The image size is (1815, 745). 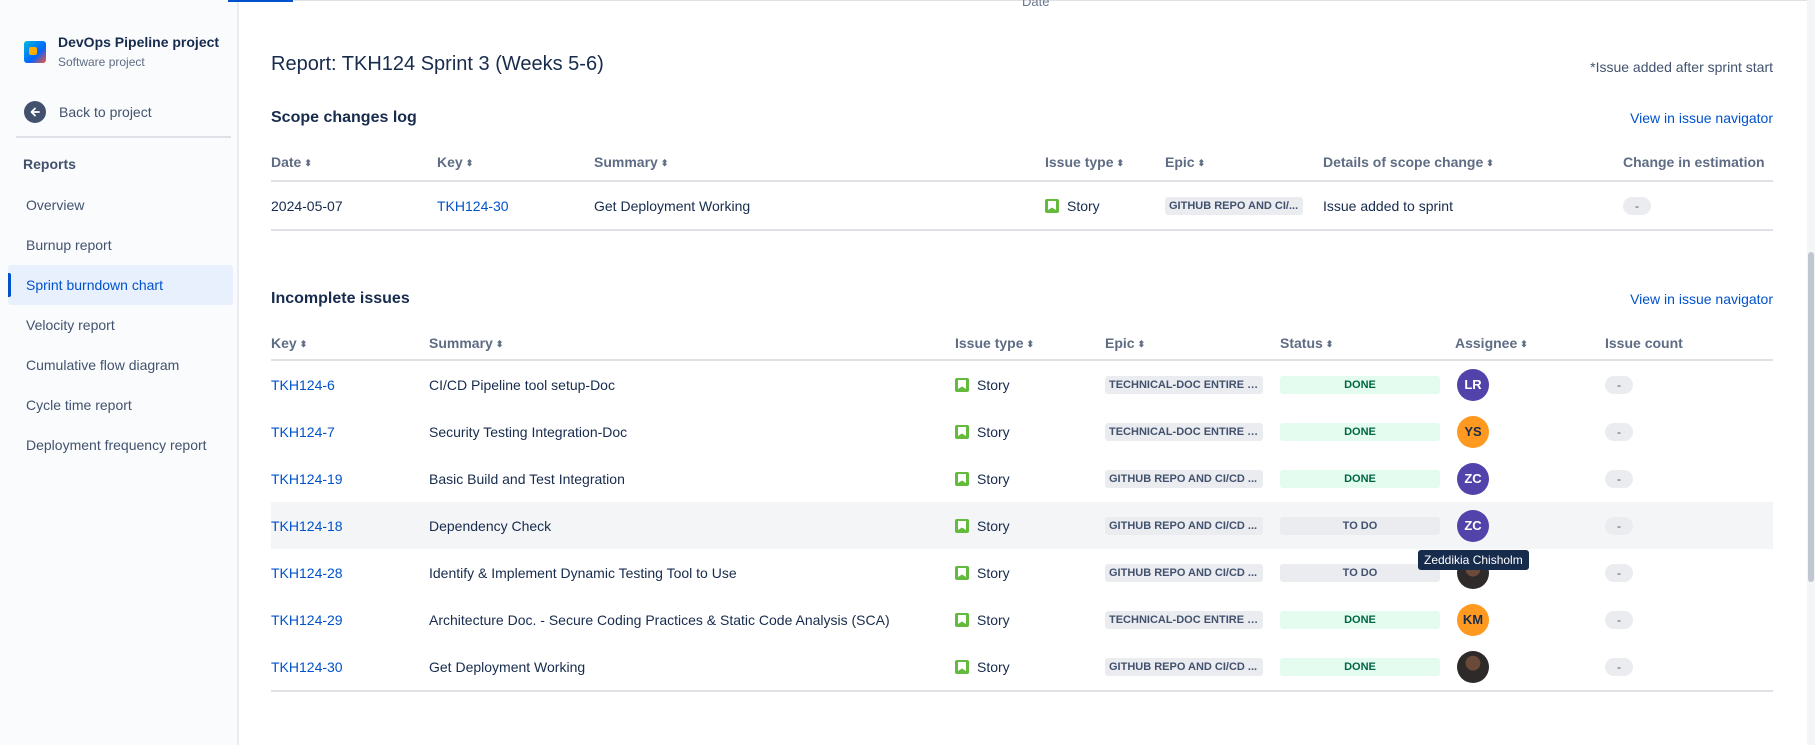 What do you see at coordinates (120, 205) in the screenshot?
I see `sidebar-item-overview: Overview` at bounding box center [120, 205].